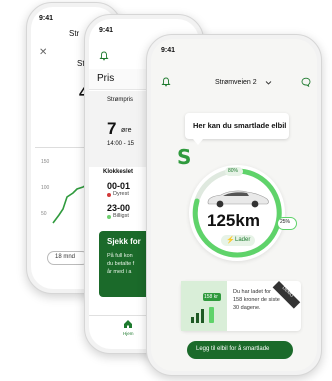 This screenshot has height=381, width=332. Describe the element at coordinates (268, 83) in the screenshot. I see `chevron-down-icon` at that location.